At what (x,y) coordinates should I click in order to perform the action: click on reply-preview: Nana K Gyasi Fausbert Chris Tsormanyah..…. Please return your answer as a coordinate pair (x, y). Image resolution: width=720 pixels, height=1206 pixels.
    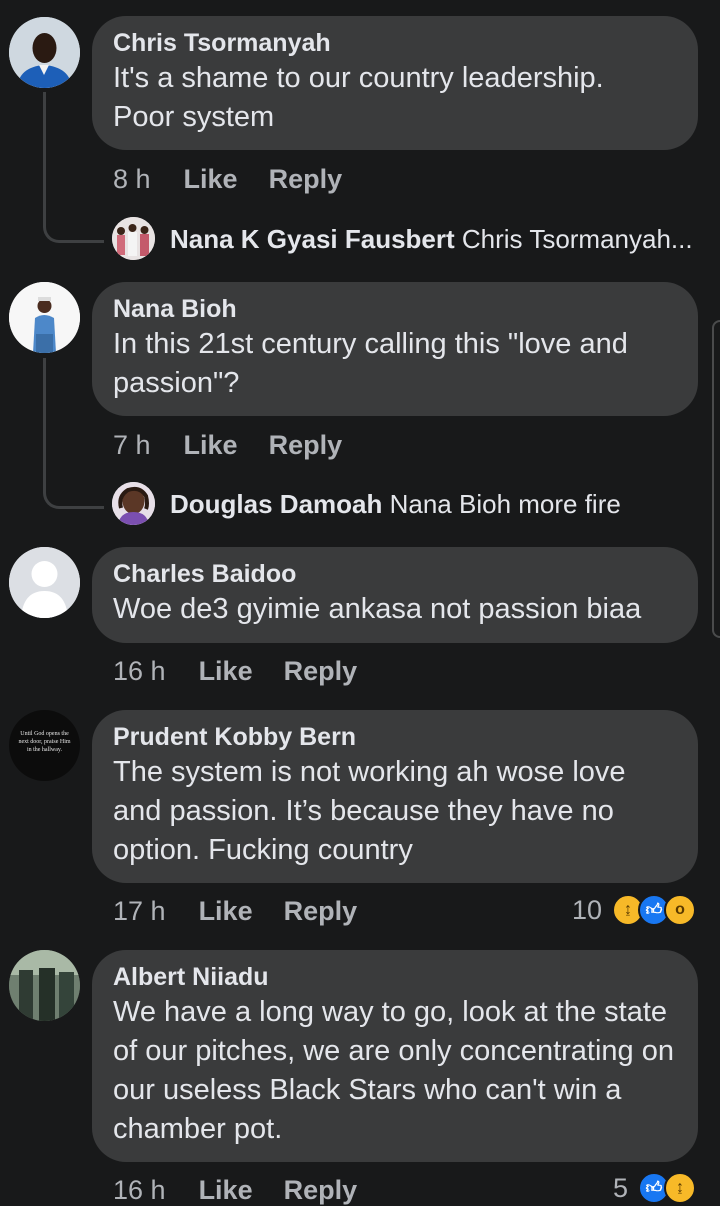
    Looking at the image, I should click on (431, 239).